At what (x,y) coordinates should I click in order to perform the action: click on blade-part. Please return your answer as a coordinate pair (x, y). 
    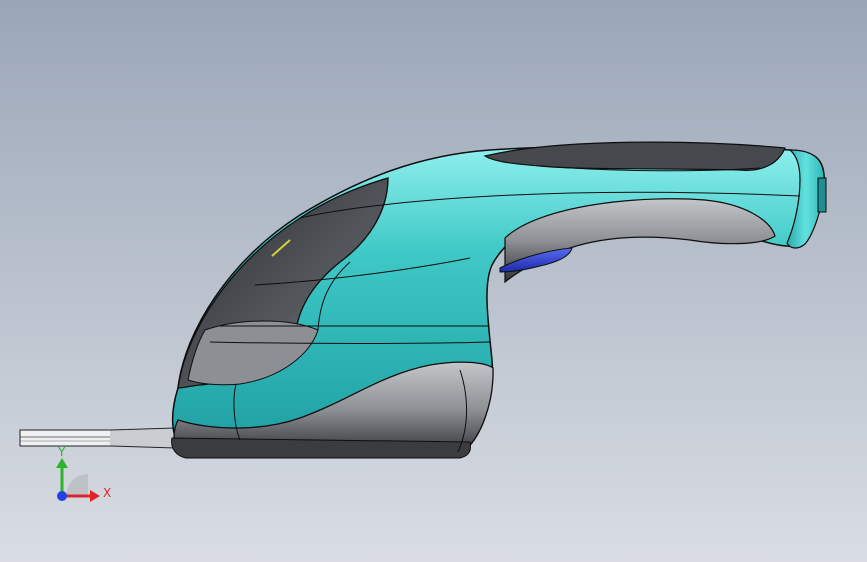
    Looking at the image, I should click on (97, 438).